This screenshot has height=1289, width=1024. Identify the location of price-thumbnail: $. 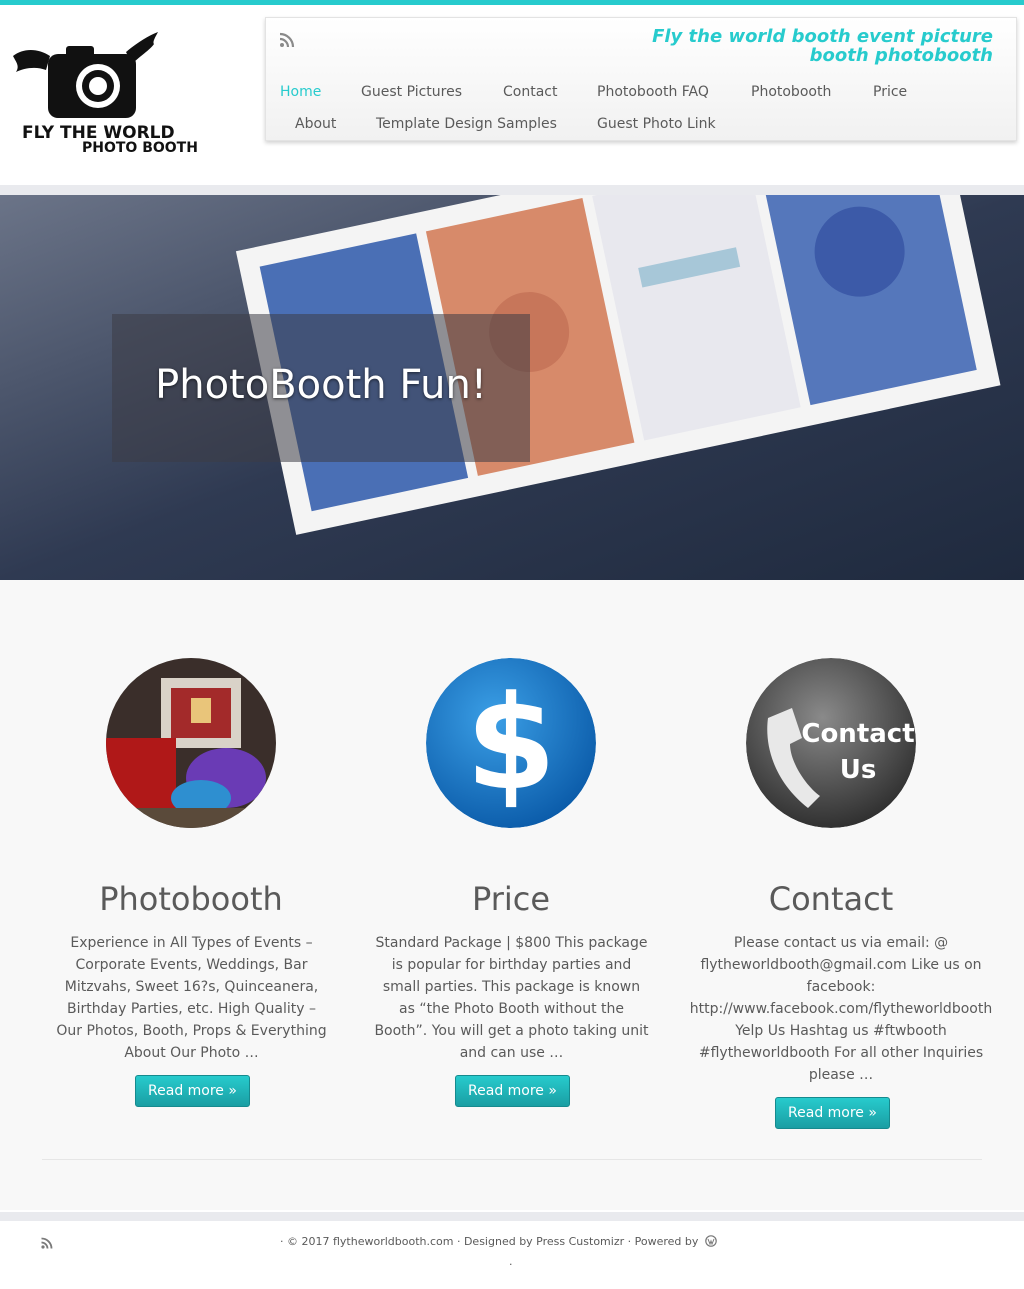
(511, 743).